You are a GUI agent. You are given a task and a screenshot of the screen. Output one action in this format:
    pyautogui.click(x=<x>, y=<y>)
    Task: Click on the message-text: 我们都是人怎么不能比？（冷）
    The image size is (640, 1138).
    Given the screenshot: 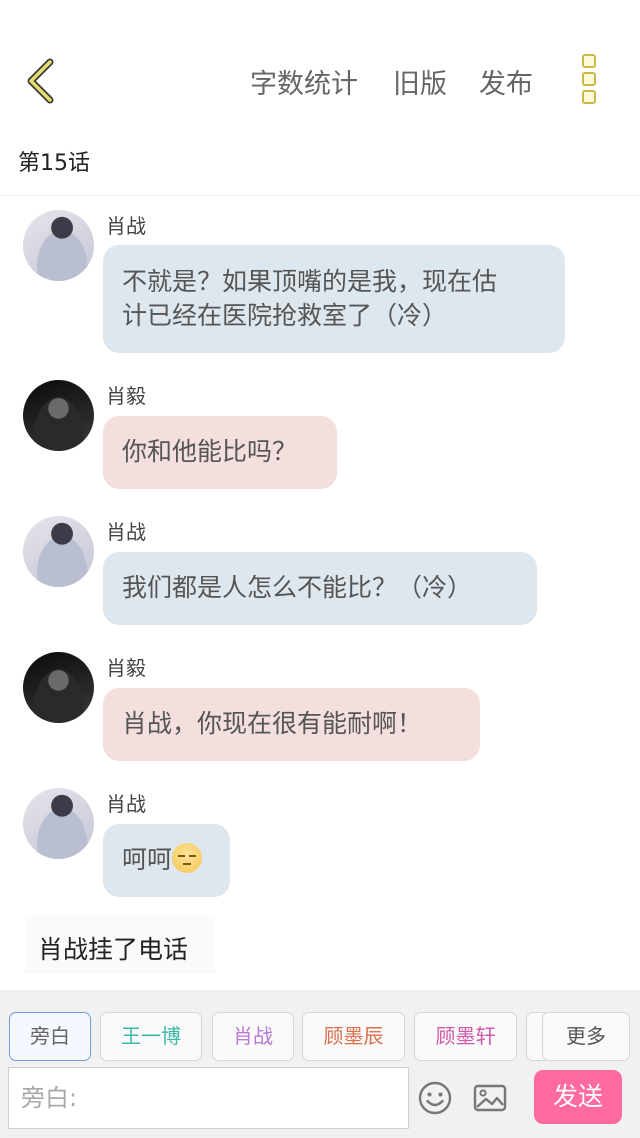 What is the action you would take?
    pyautogui.click(x=297, y=587)
    